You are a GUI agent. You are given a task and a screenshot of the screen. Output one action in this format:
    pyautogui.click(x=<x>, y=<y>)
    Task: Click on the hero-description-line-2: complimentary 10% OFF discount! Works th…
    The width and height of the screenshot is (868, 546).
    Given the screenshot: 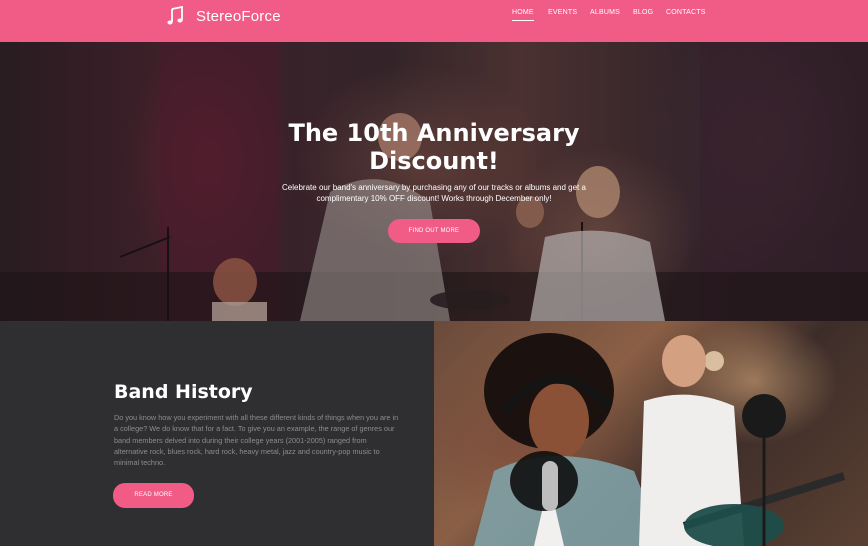 What is the action you would take?
    pyautogui.click(x=434, y=198)
    